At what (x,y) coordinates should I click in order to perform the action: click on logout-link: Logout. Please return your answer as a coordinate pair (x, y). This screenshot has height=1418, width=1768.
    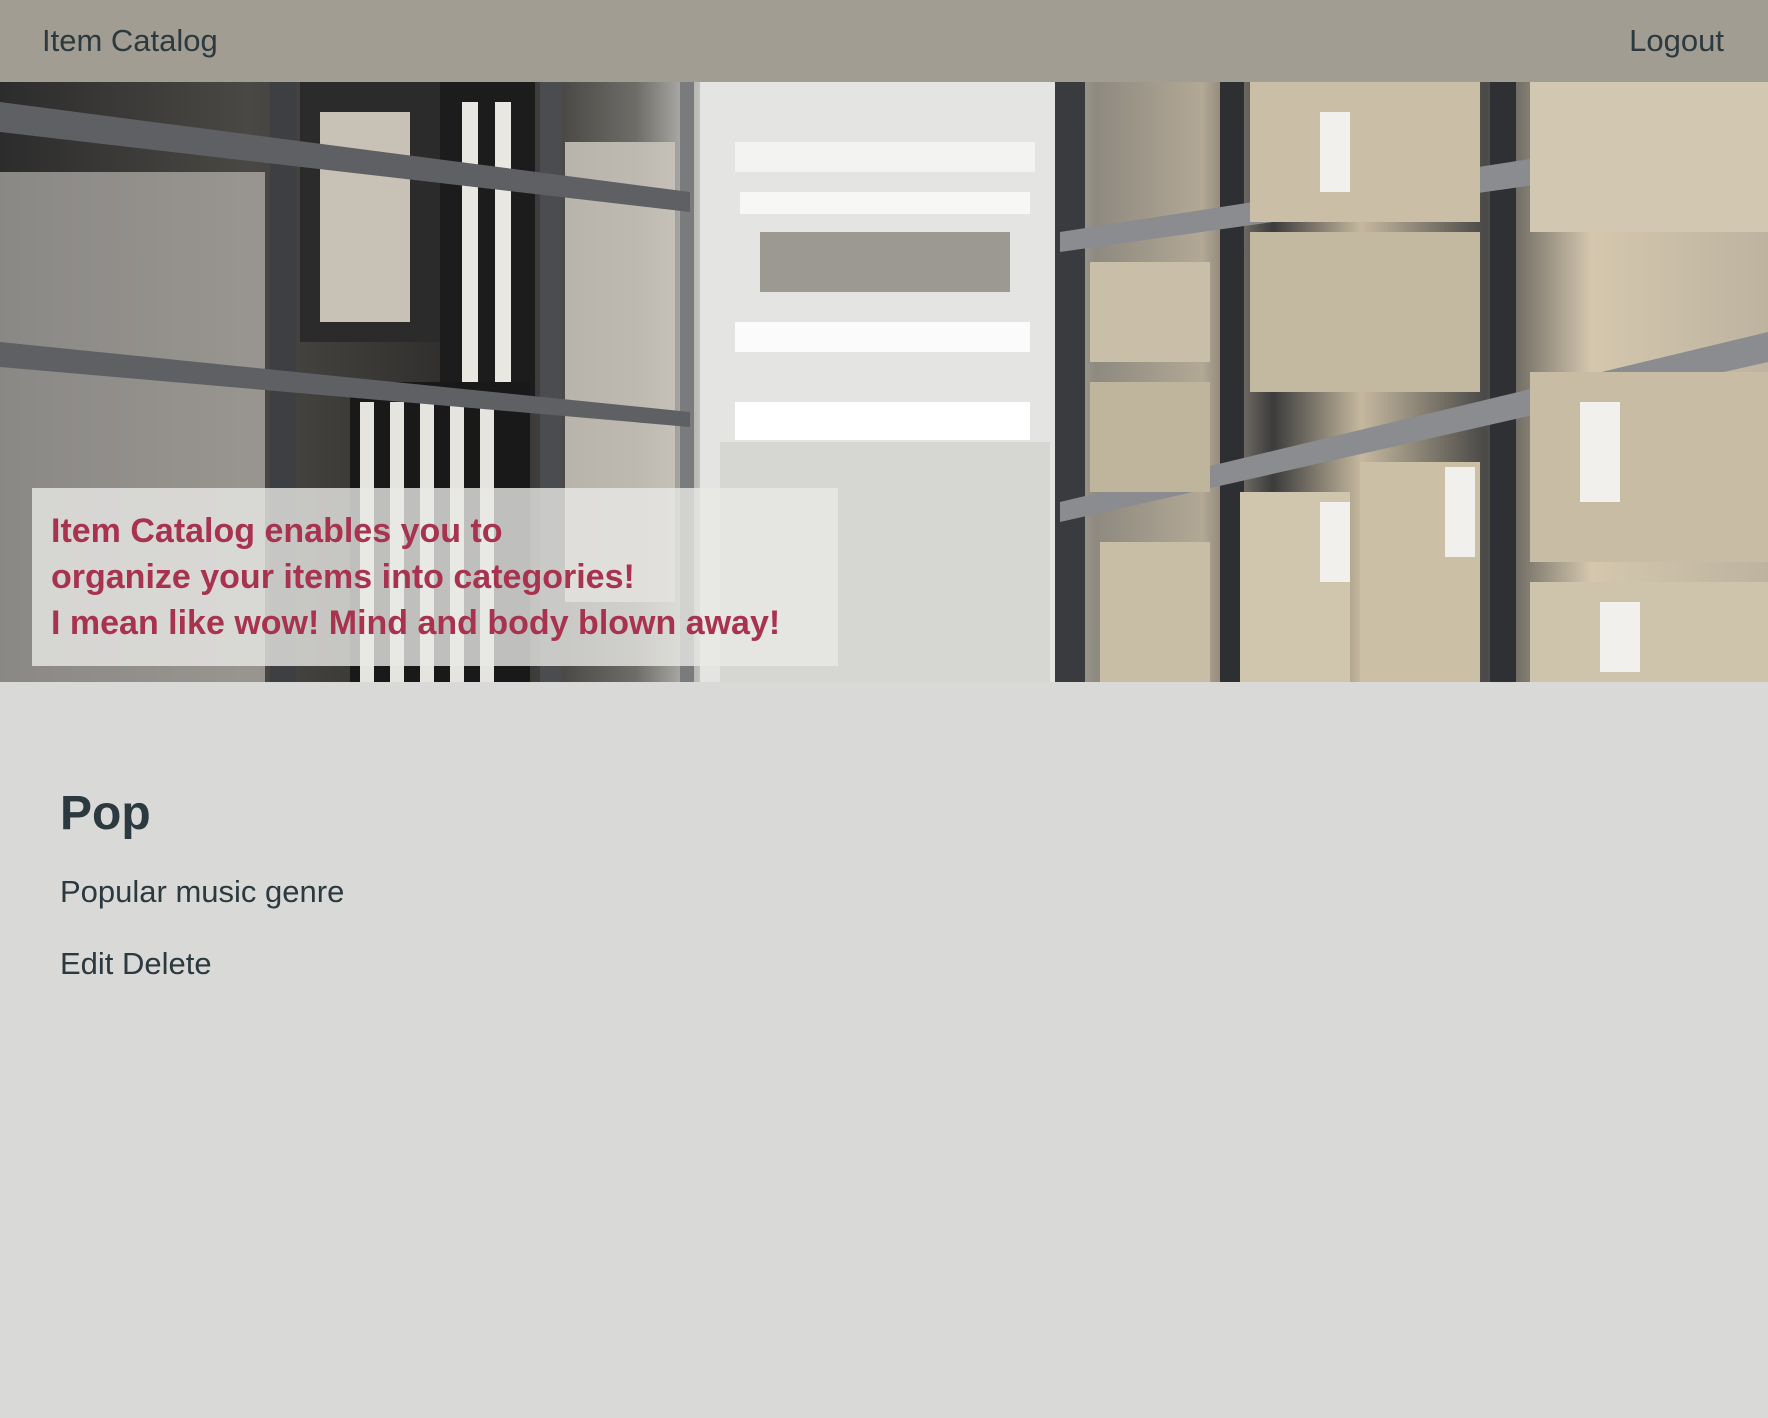
    Looking at the image, I should click on (1676, 41).